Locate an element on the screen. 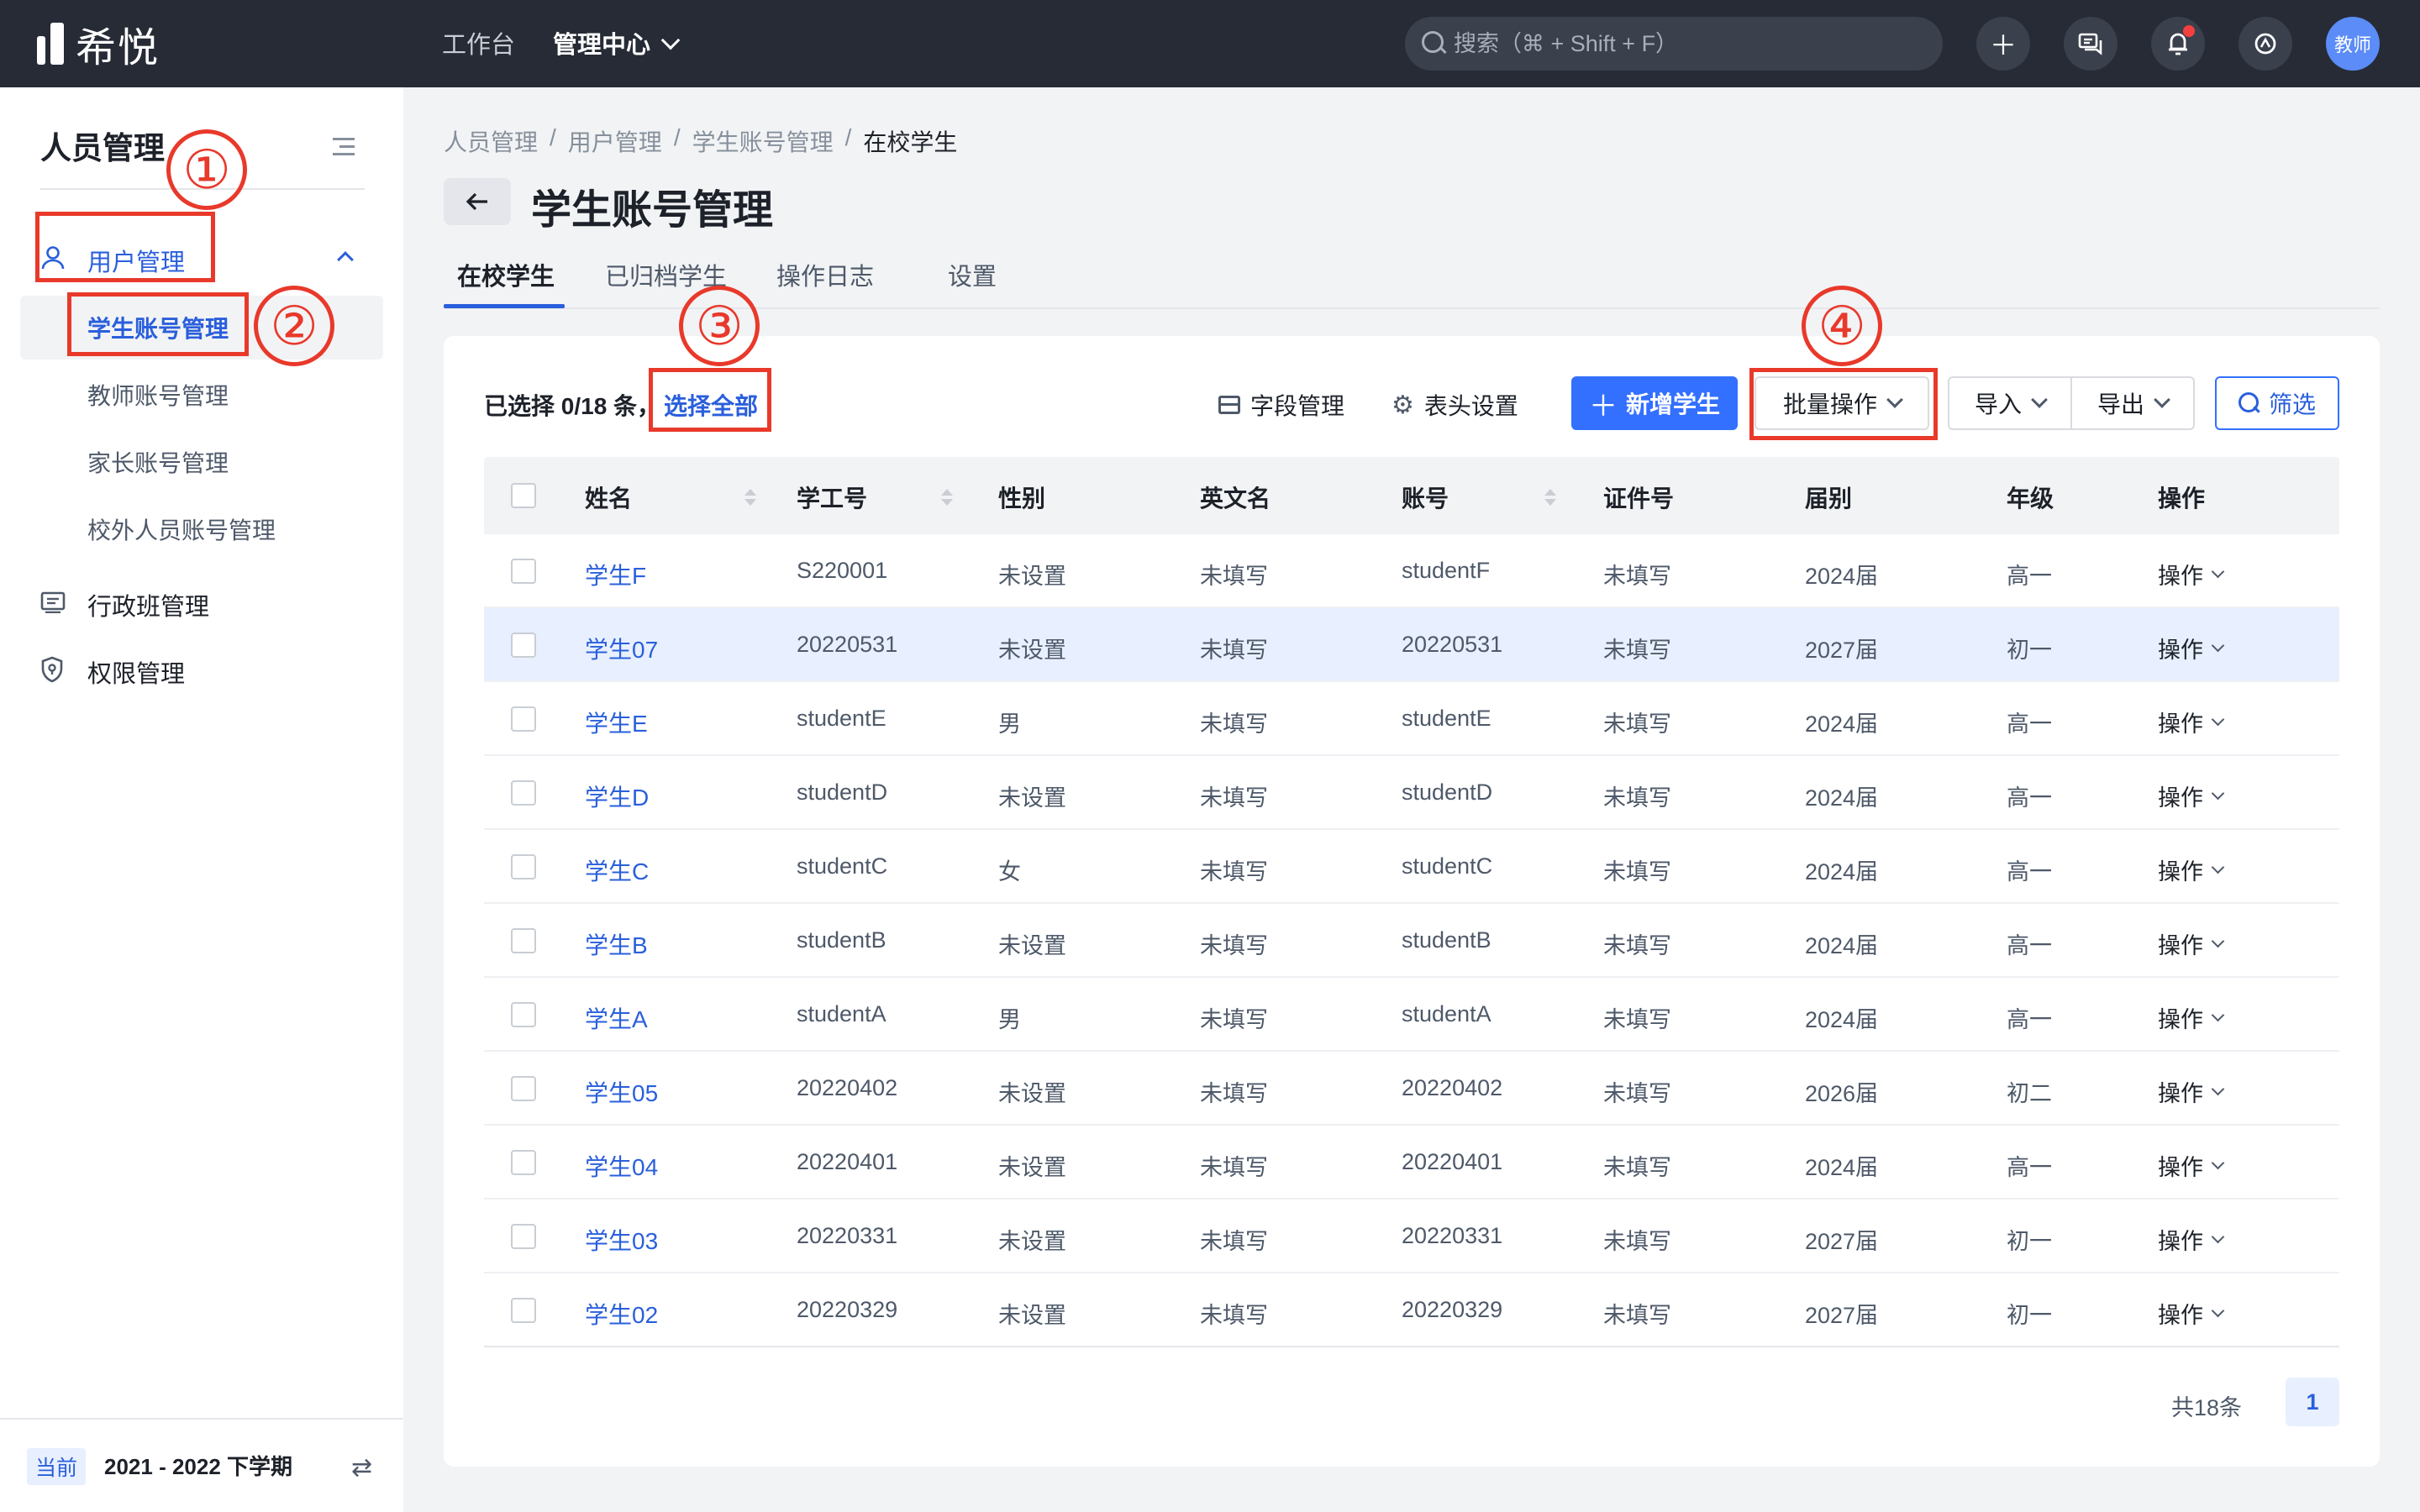 The height and width of the screenshot is (1512, 2420). nav-admin-center: 管理中心 is located at coordinates (601, 42).